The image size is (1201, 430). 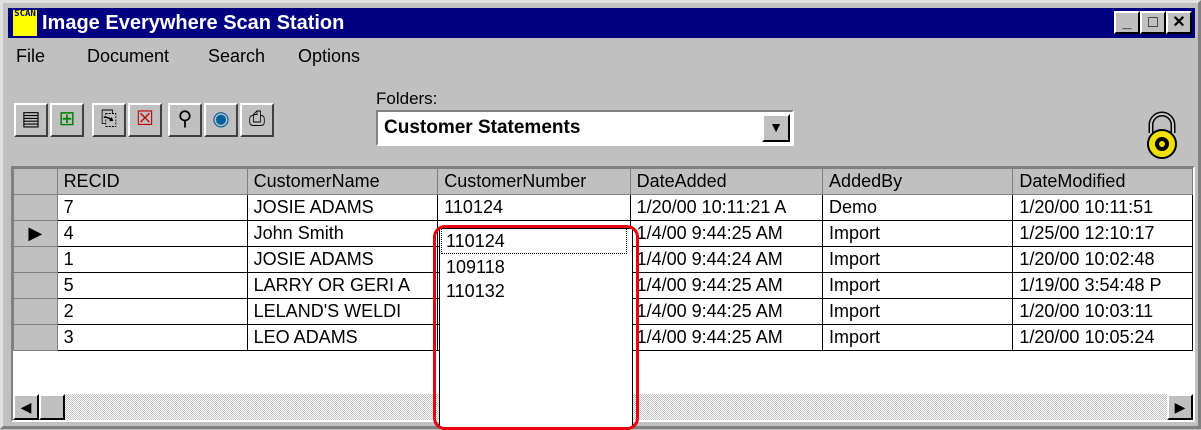 What do you see at coordinates (601, 56) in the screenshot?
I see `menu-bar: File Document Search Options` at bounding box center [601, 56].